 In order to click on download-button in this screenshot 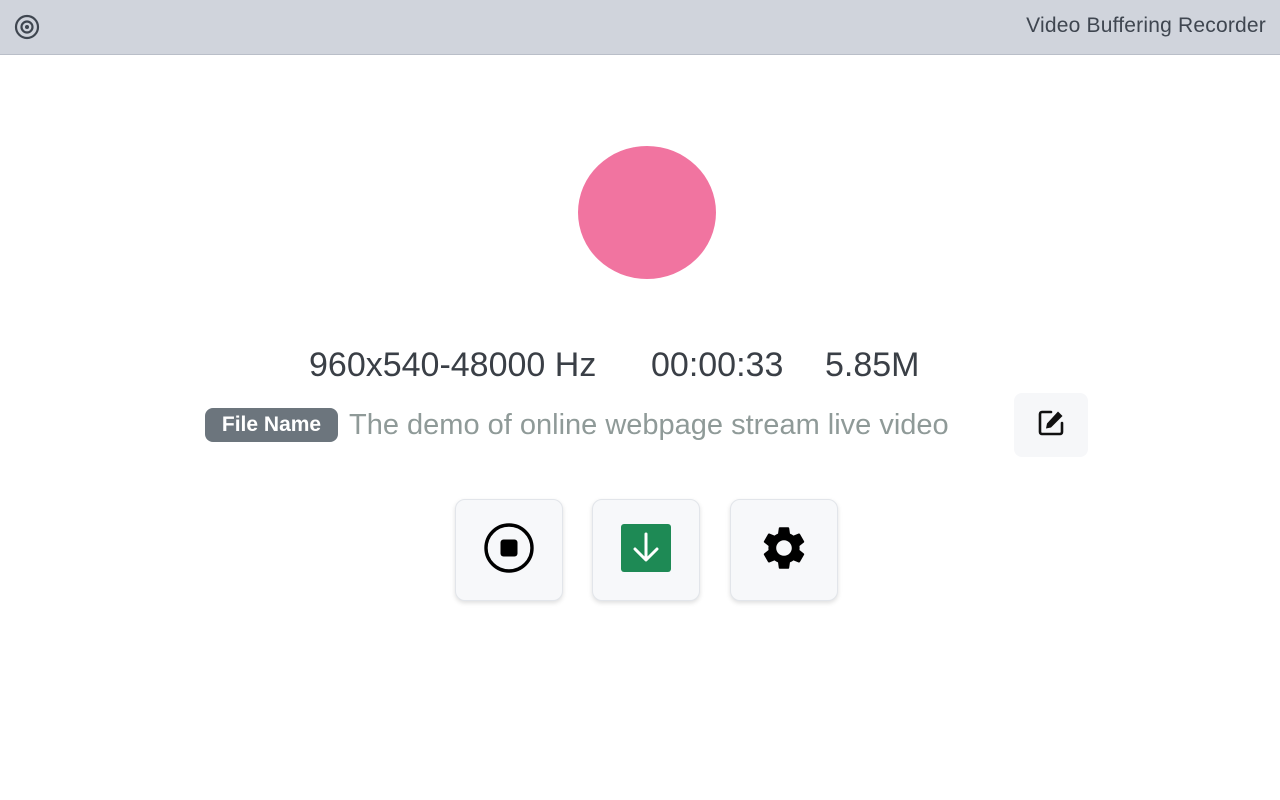, I will do `click(646, 550)`.